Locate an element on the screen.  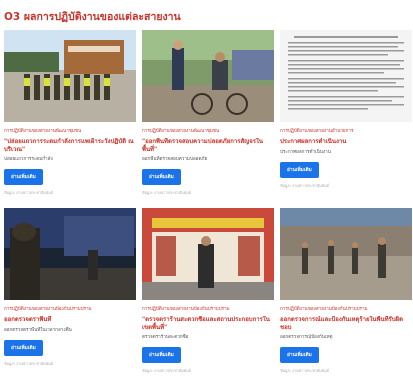
photo-night-patrol is located at coordinates (70, 254).